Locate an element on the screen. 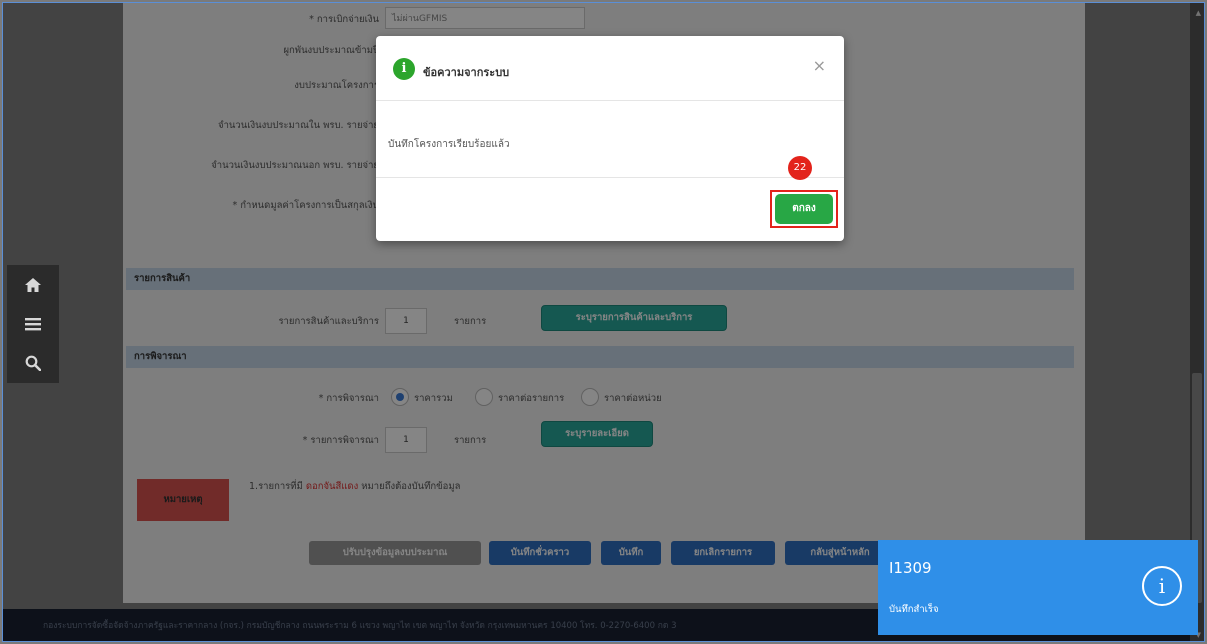 This screenshot has height=644, width=1207. toast-message: บันทึกสำเร็จ is located at coordinates (914, 609).